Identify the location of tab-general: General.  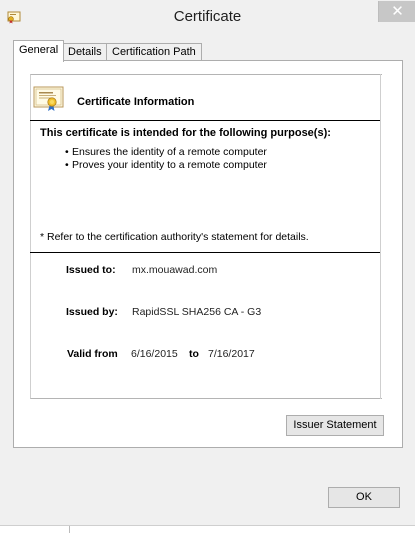
(39, 51).